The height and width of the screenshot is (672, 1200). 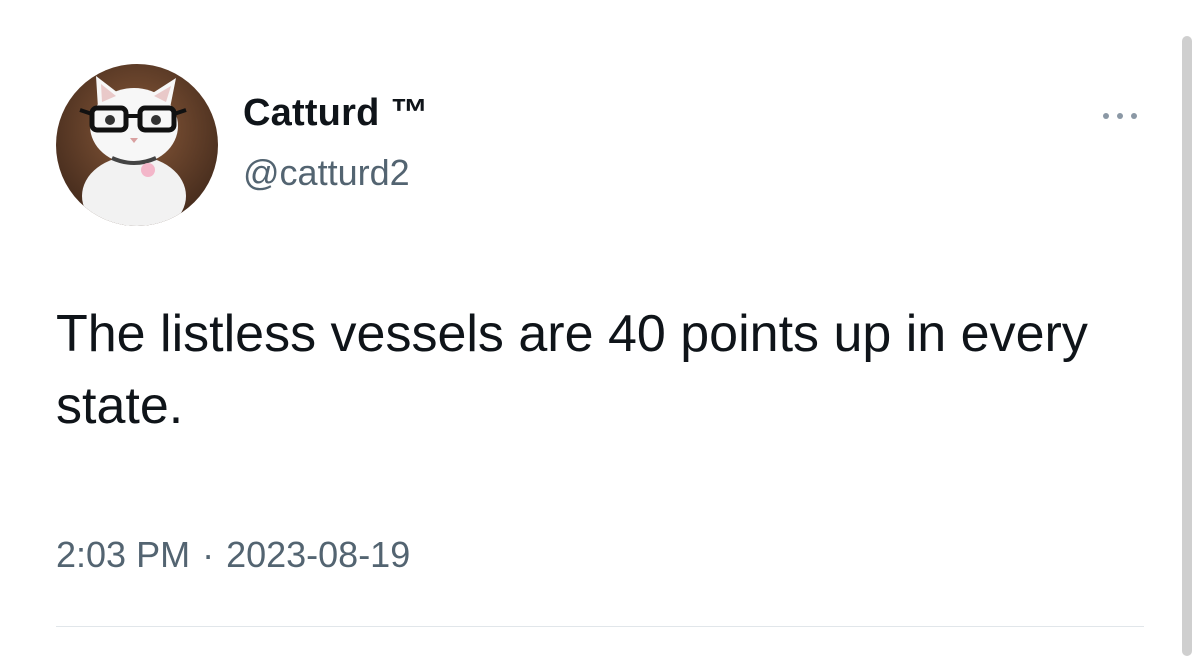 What do you see at coordinates (123, 554) in the screenshot?
I see `tweet-time: 2:03 PM` at bounding box center [123, 554].